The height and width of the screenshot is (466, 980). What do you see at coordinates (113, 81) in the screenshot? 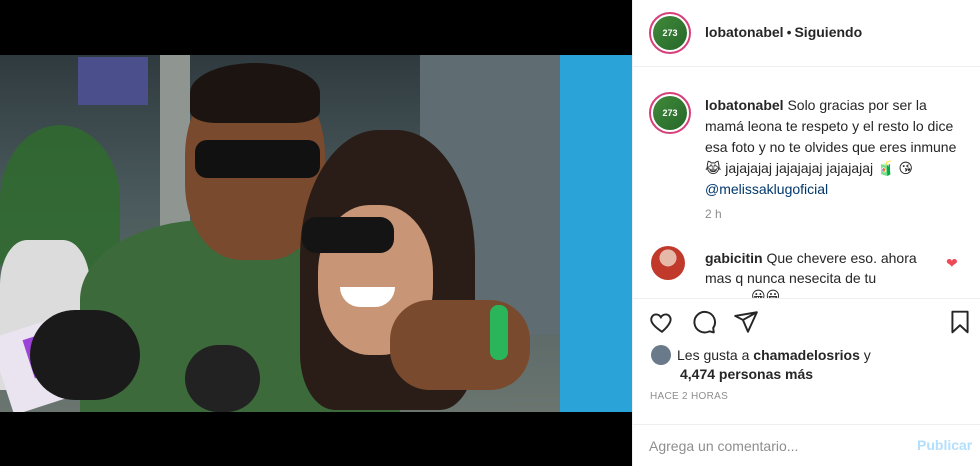
I see `photo-sign` at bounding box center [113, 81].